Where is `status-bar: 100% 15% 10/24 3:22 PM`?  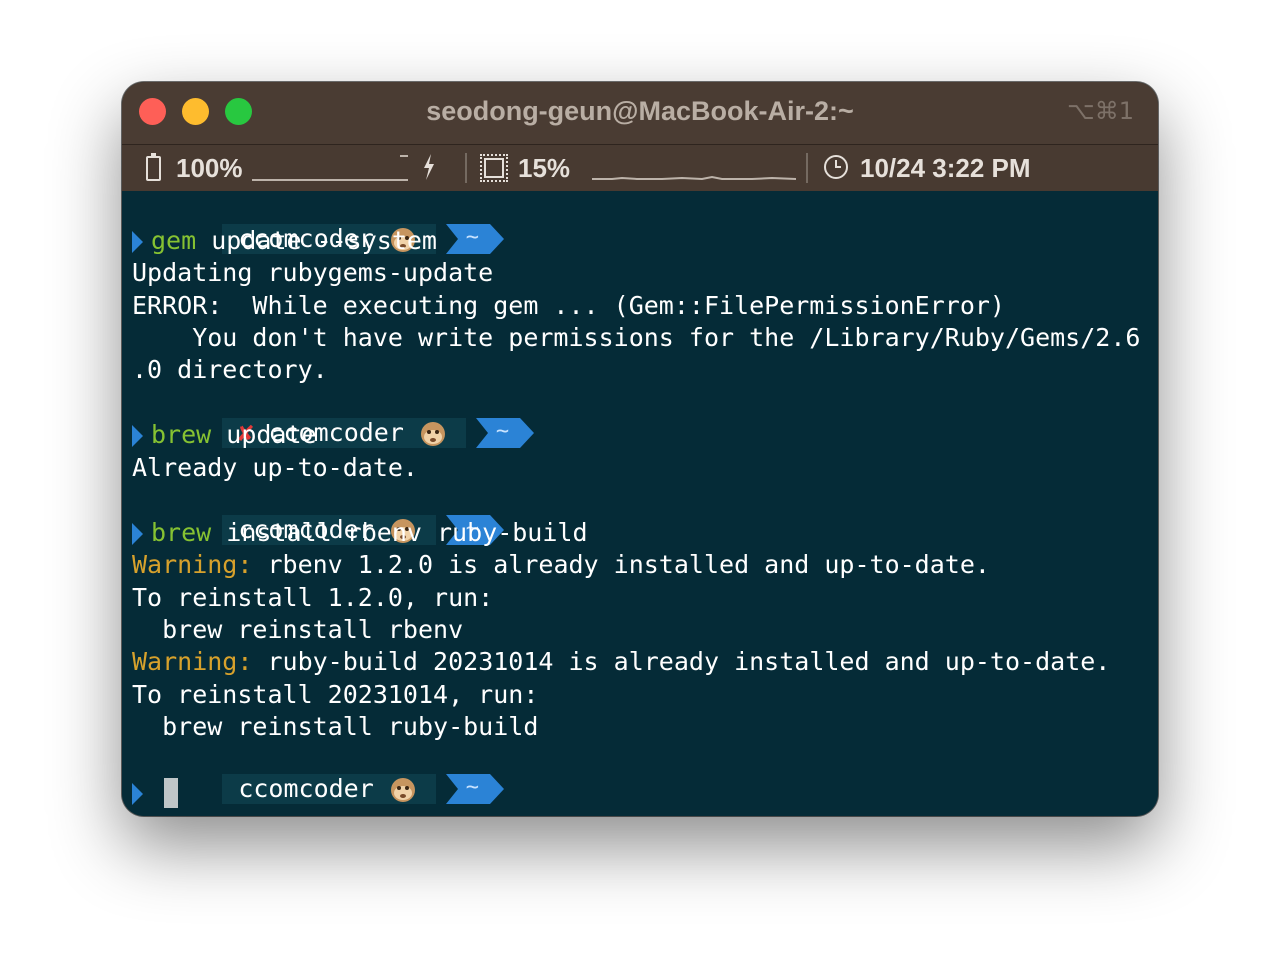
status-bar: 100% 15% 10/24 3:22 PM is located at coordinates (640, 167).